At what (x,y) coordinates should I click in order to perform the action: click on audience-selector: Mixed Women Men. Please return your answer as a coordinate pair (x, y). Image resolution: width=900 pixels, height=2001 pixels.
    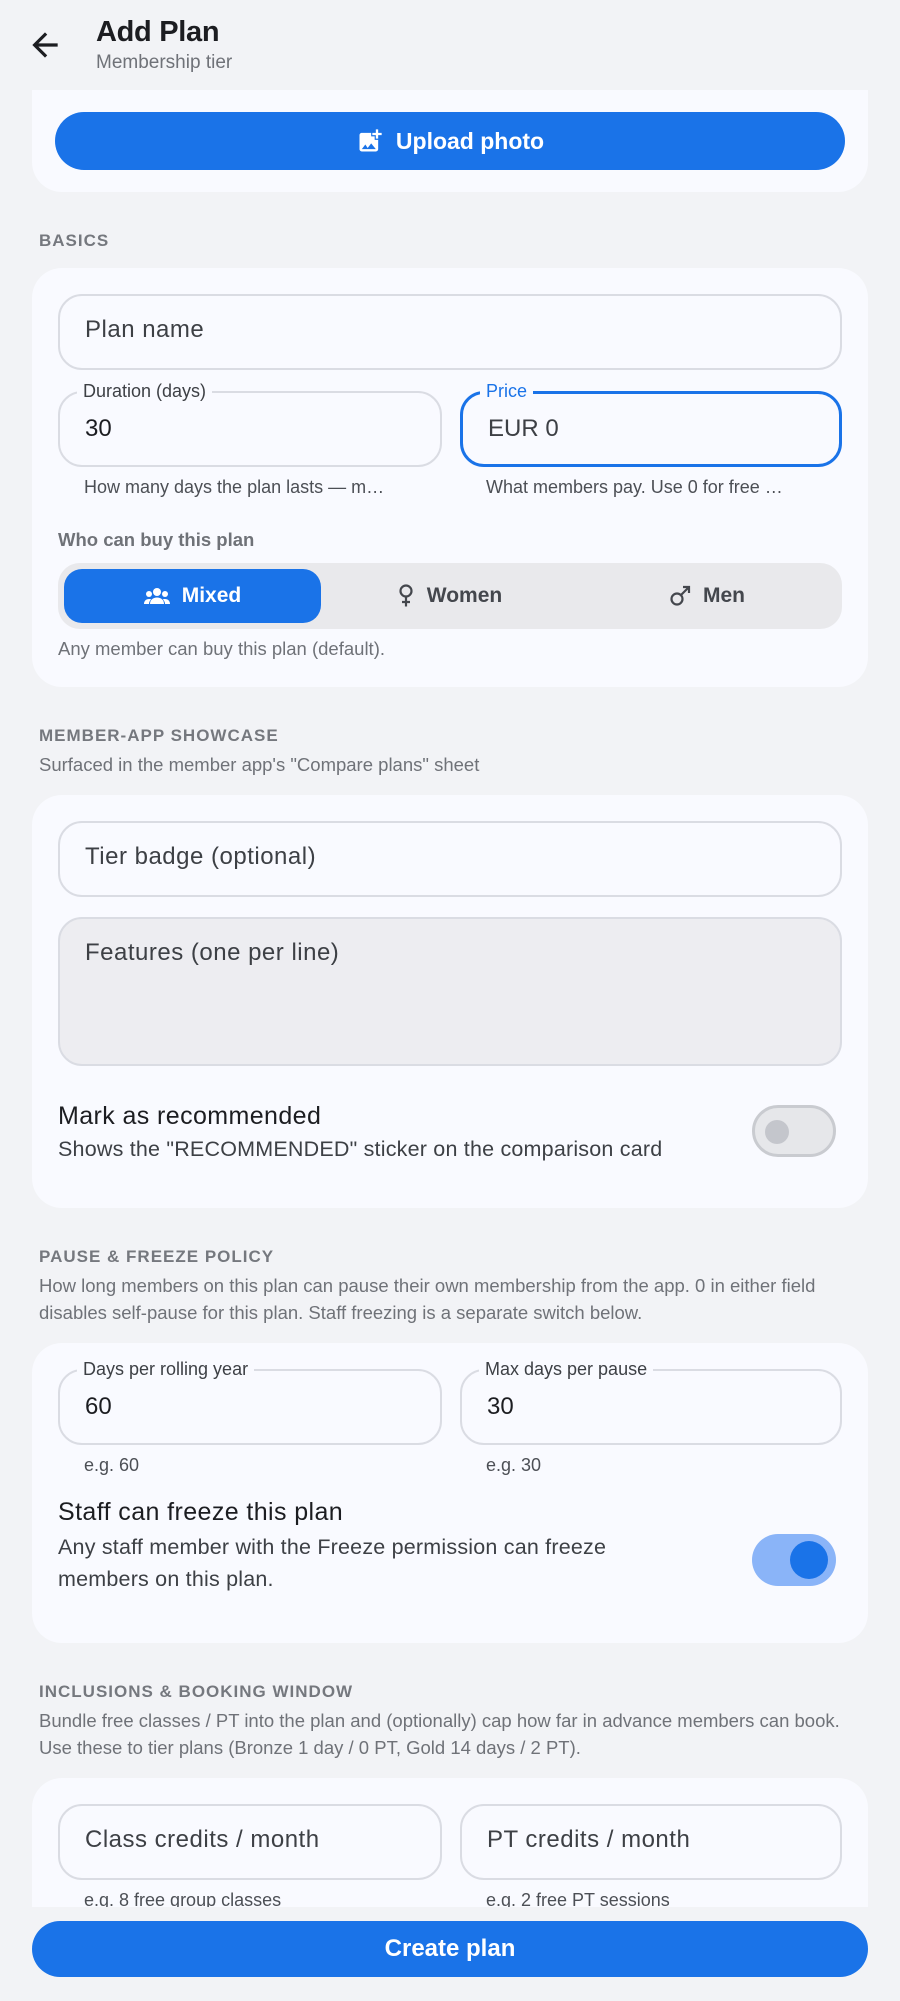
    Looking at the image, I should click on (450, 596).